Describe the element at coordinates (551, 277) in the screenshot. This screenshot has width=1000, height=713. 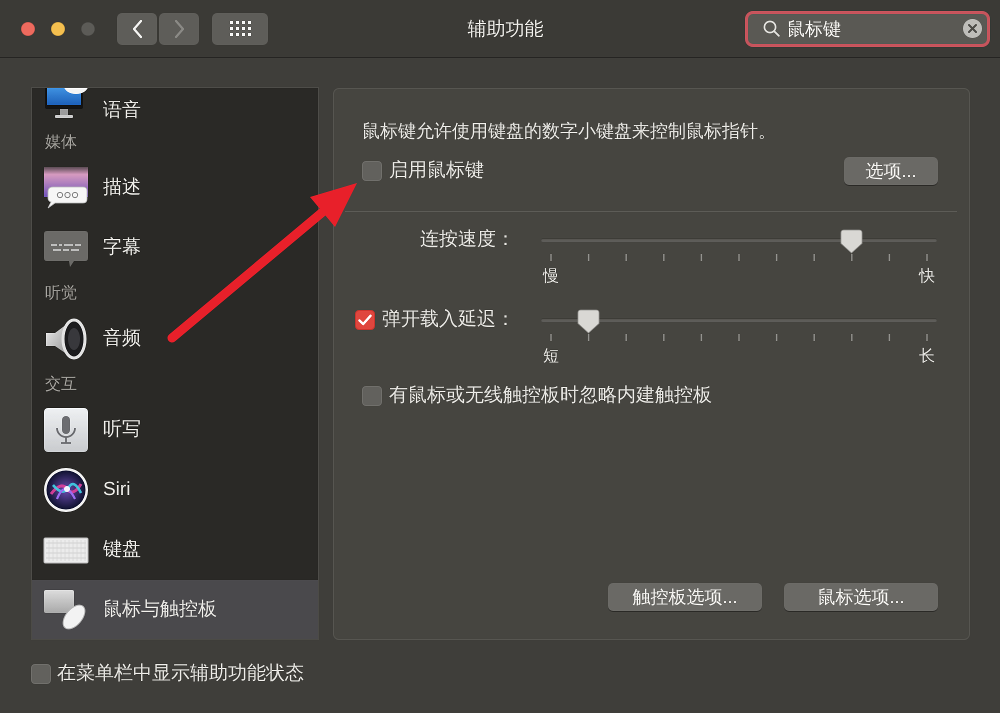
I see `slider-min-label: 慢` at that location.